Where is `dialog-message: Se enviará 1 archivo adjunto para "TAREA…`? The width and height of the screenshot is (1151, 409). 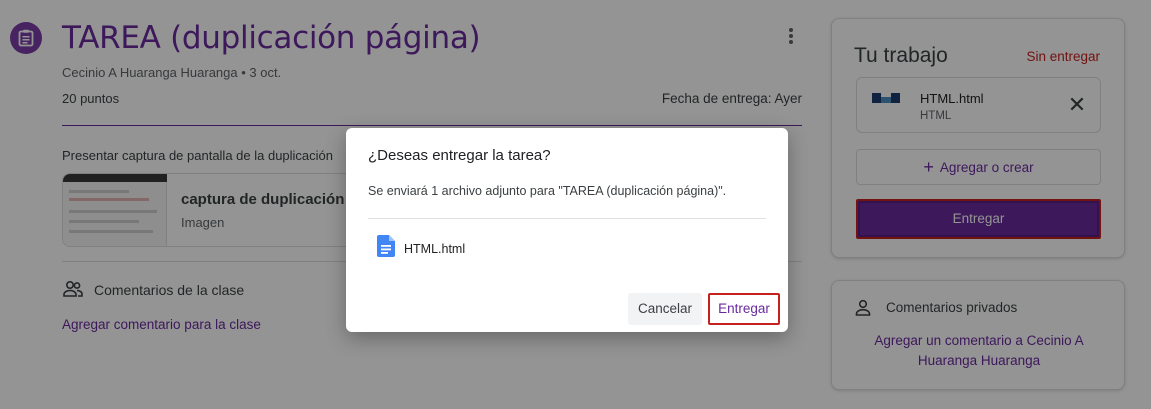 dialog-message: Se enviará 1 archivo adjunto para "TAREA… is located at coordinates (547, 191).